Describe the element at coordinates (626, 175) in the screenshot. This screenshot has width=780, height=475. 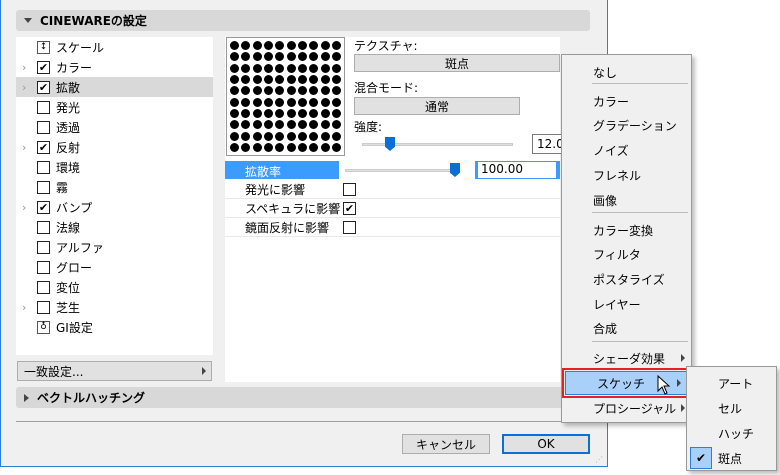
I see `menu-item: フレネル` at that location.